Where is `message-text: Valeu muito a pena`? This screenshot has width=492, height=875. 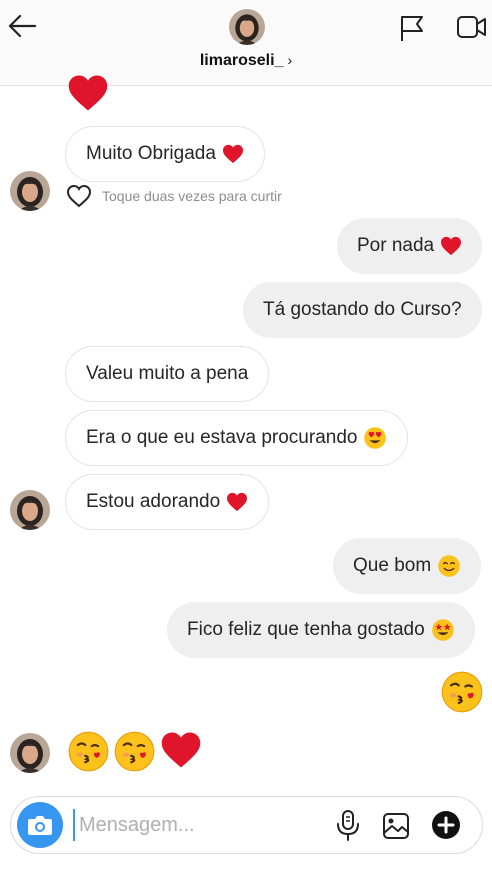 message-text: Valeu muito a pena is located at coordinates (167, 373).